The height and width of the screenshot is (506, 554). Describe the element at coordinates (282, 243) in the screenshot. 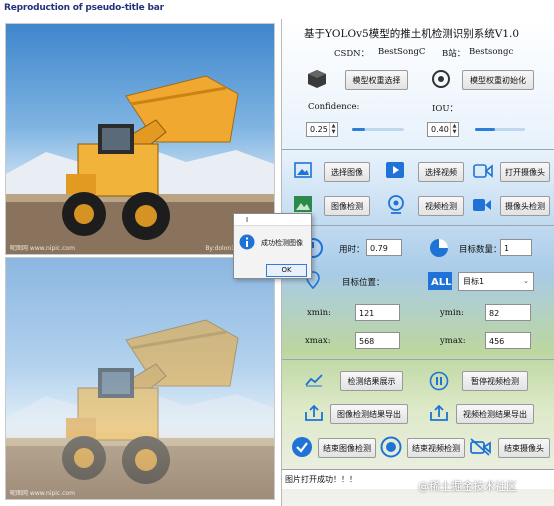

I see `dialog-message: 成功检测图像` at that location.